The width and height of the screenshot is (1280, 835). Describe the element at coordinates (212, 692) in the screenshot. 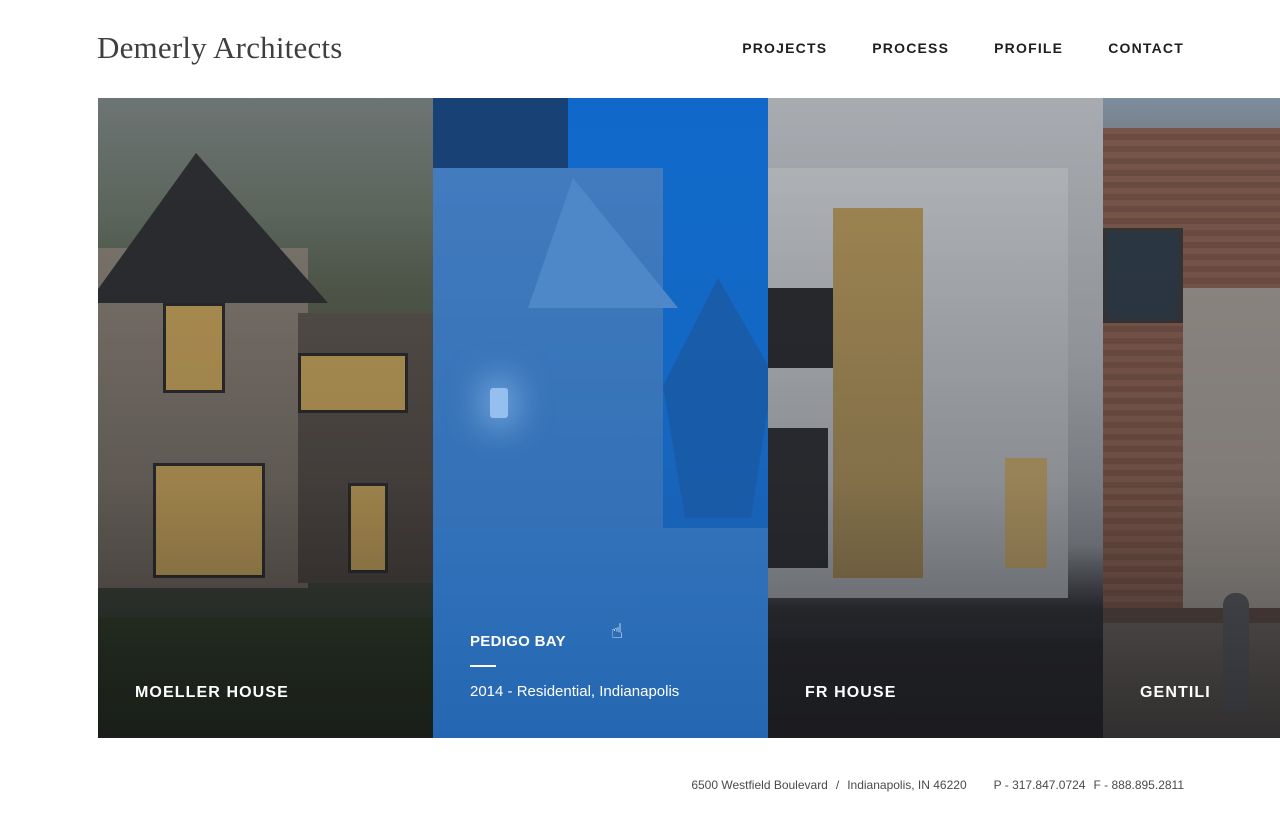

I see `project-title: MOELLER HOUSE` at that location.